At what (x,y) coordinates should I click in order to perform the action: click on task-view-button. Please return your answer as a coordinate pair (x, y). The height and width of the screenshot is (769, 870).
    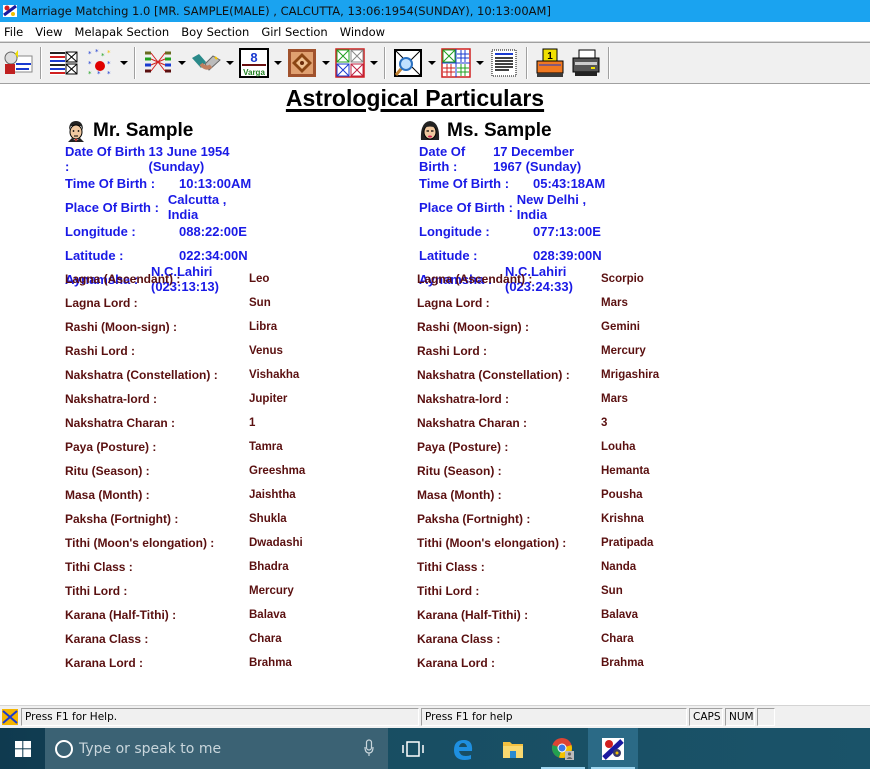
    Looking at the image, I should click on (413, 748).